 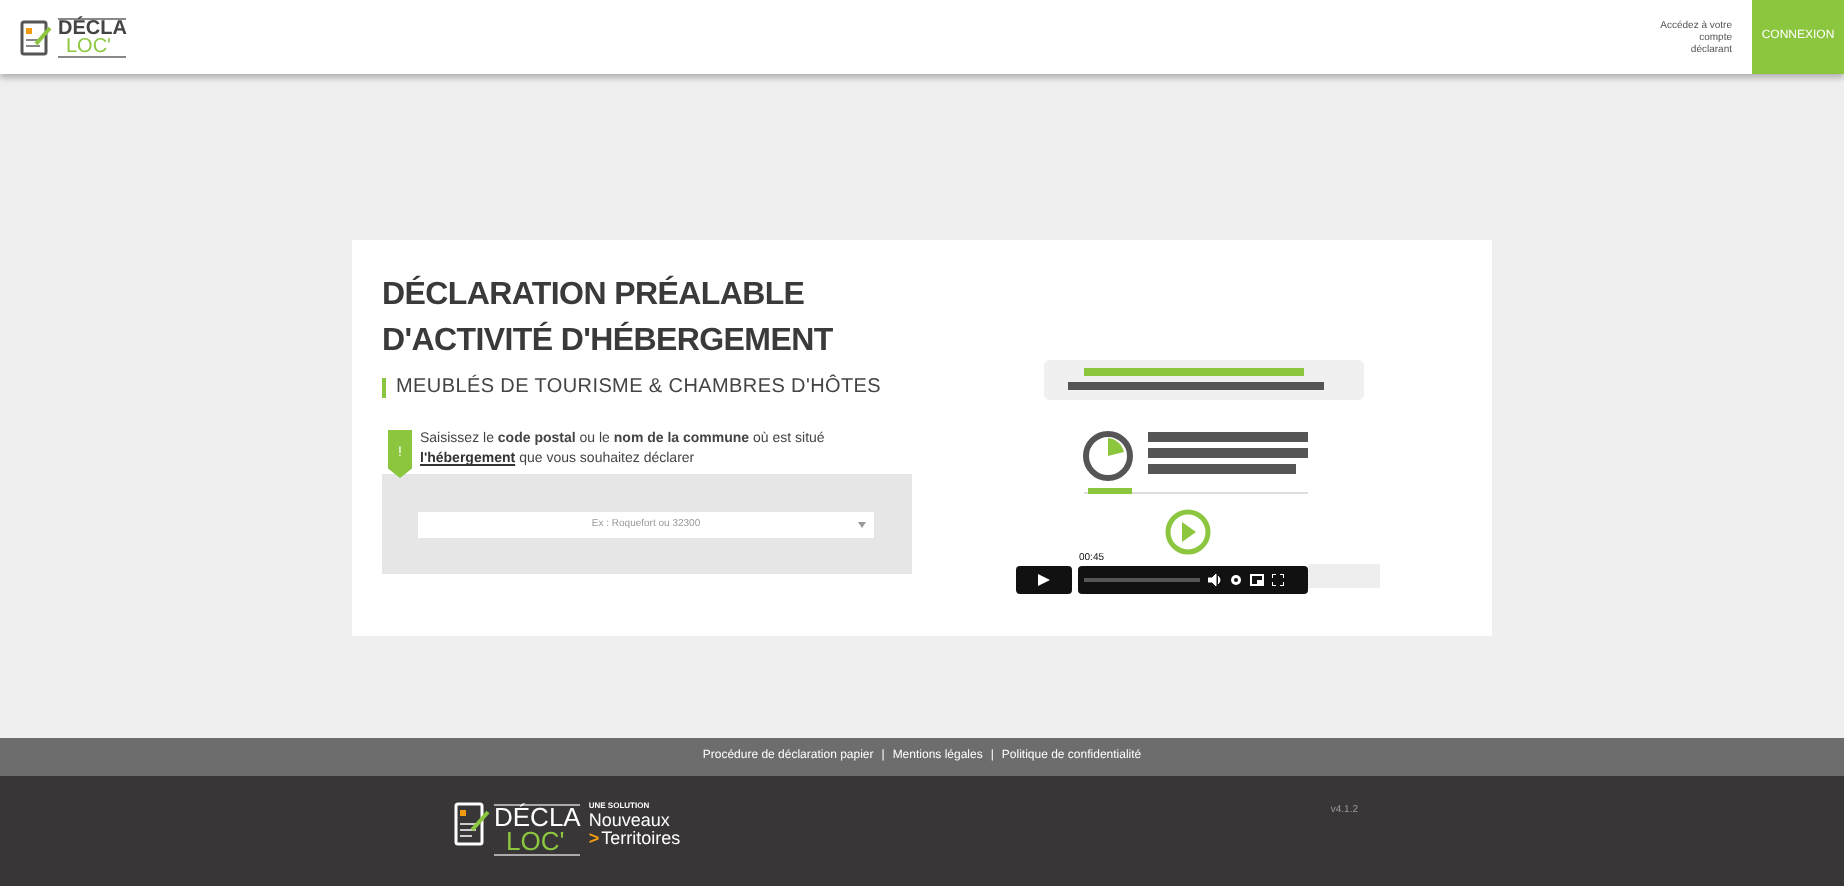 What do you see at coordinates (593, 294) in the screenshot?
I see `page-title: DÉCLARATION PRÉALABLE` at bounding box center [593, 294].